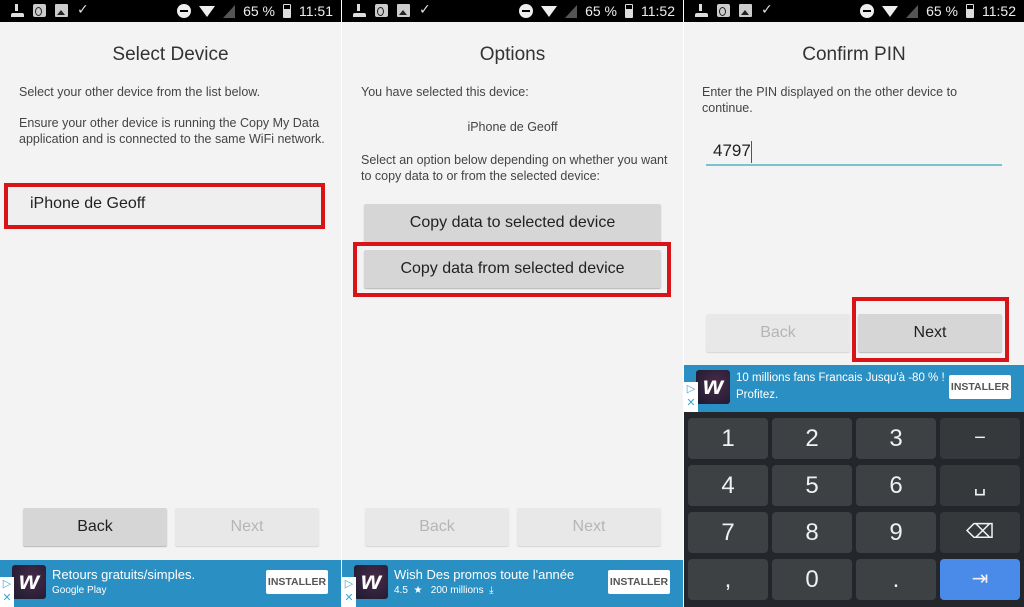 This screenshot has width=1024, height=607. Describe the element at coordinates (164, 206) in the screenshot. I see `device-list-item: iPhone de Geoff` at that location.